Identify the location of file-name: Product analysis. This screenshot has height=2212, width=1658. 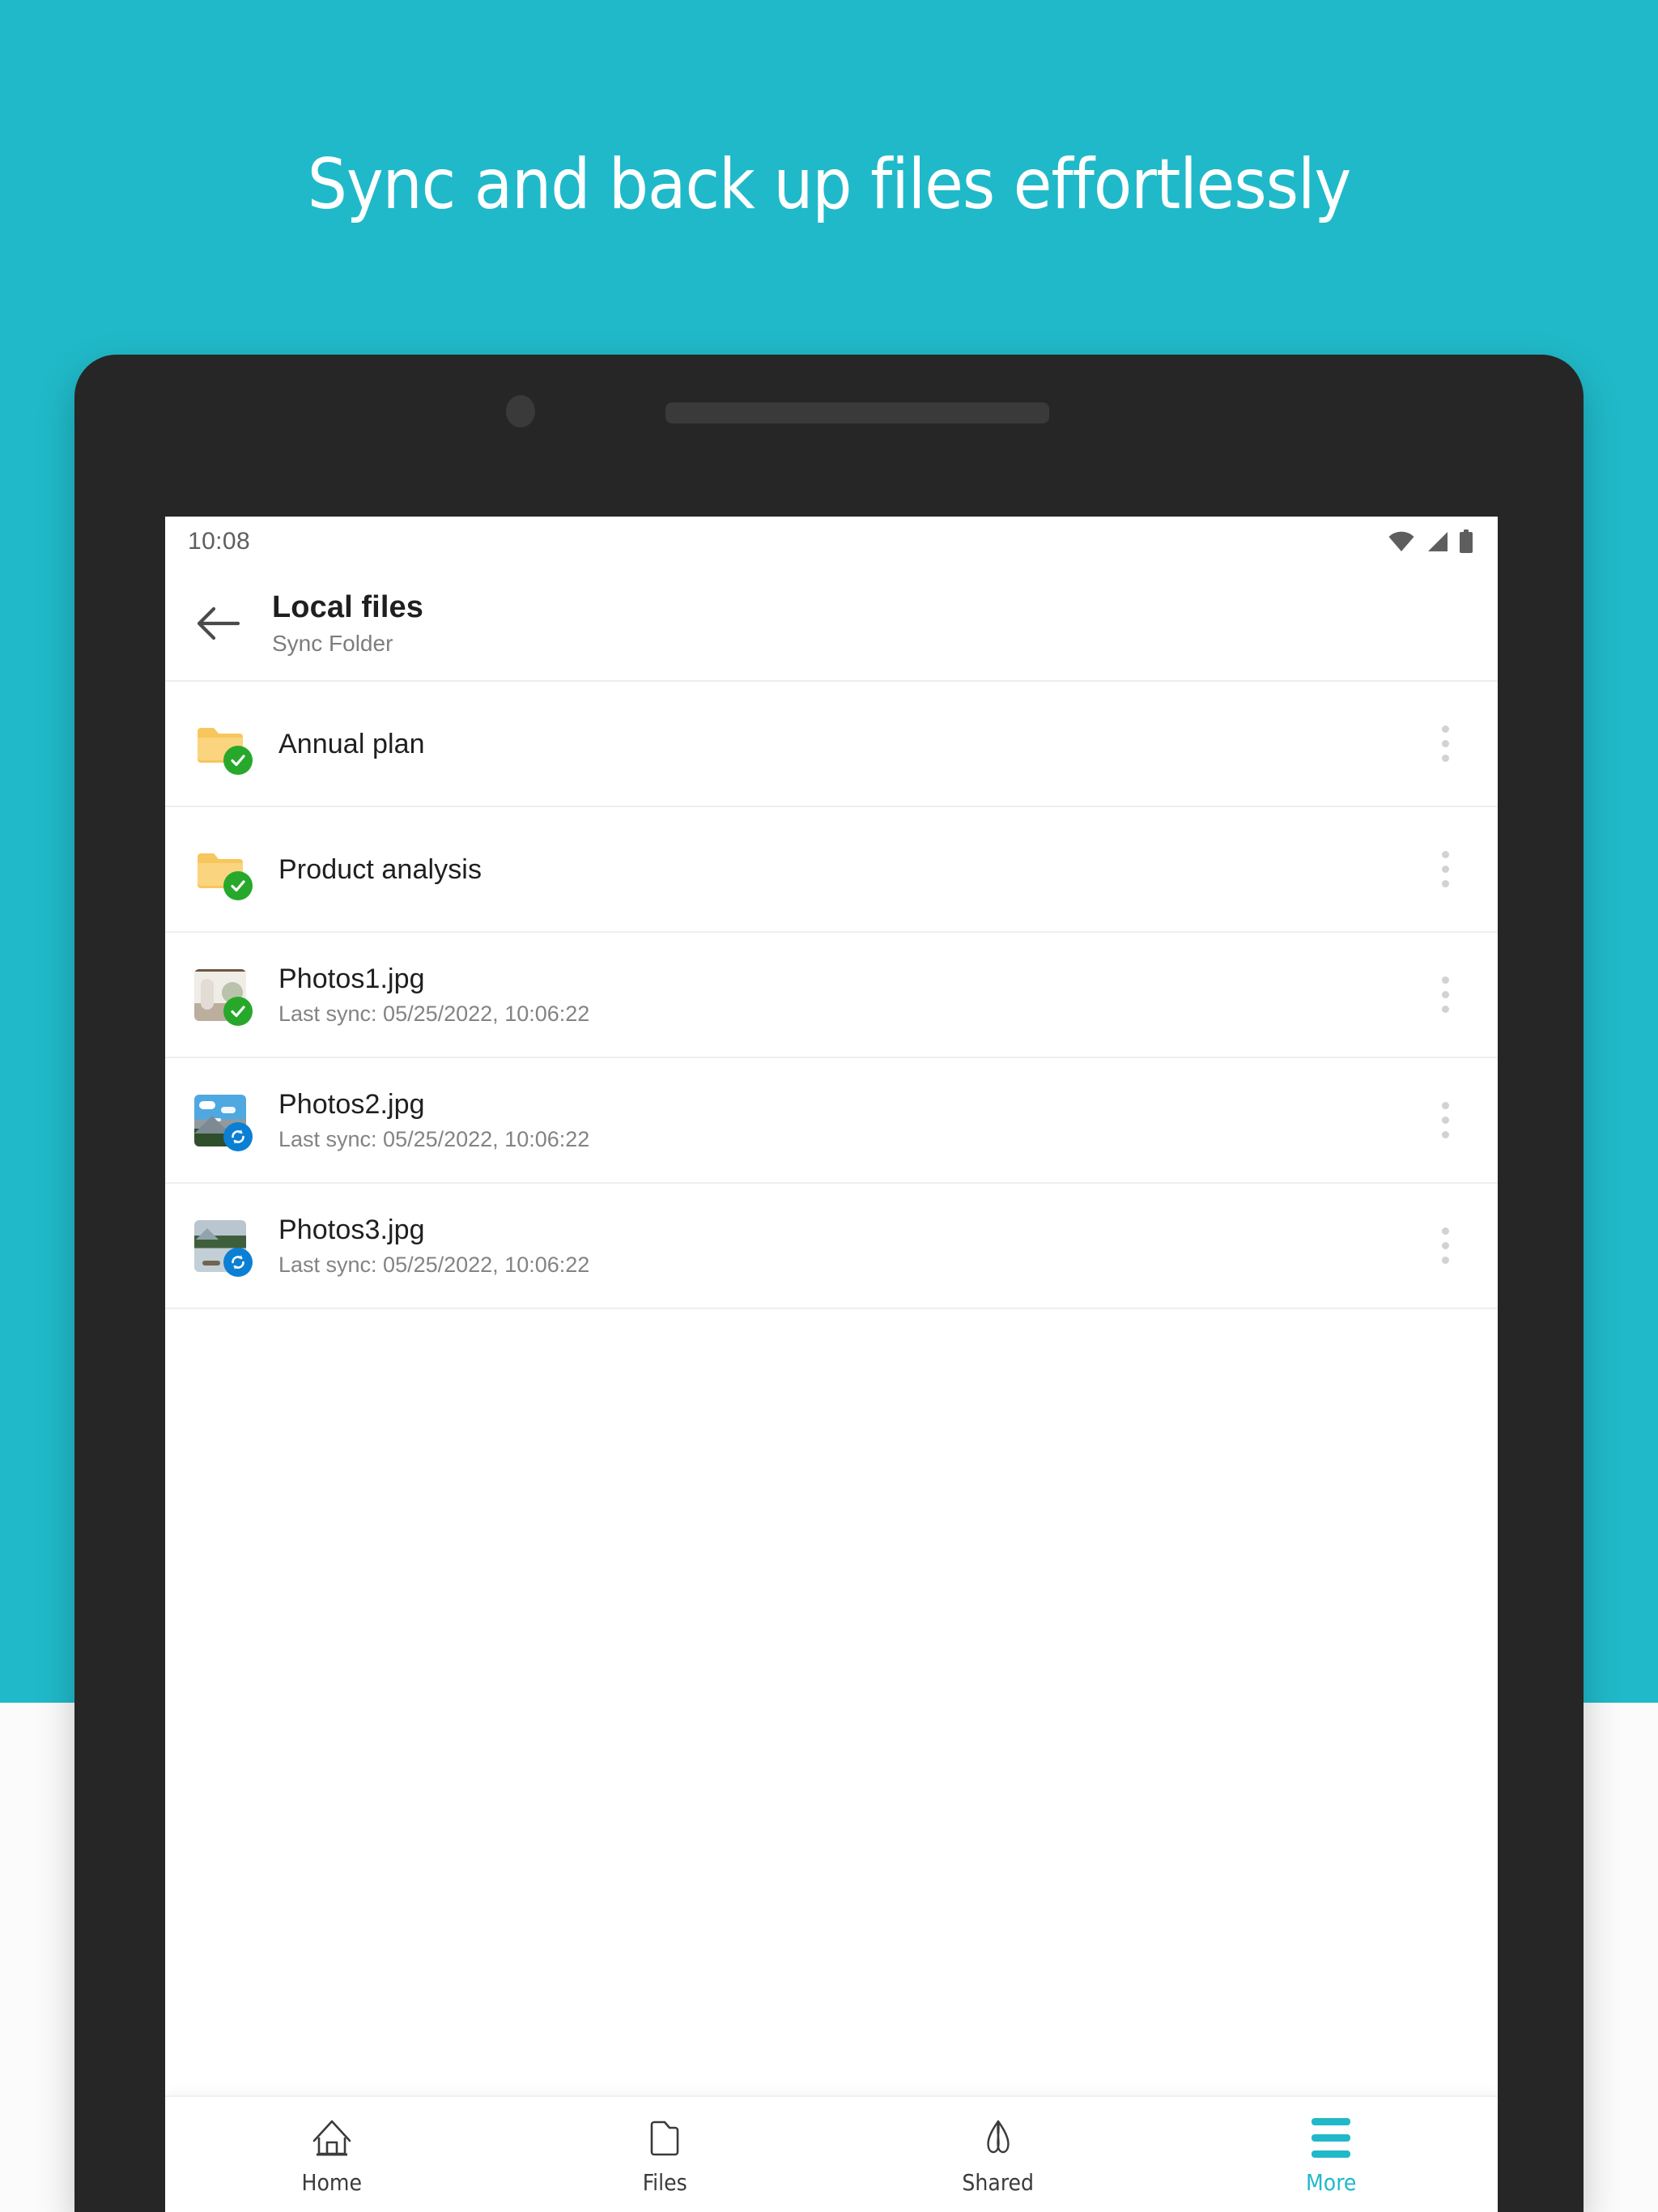
(380, 869).